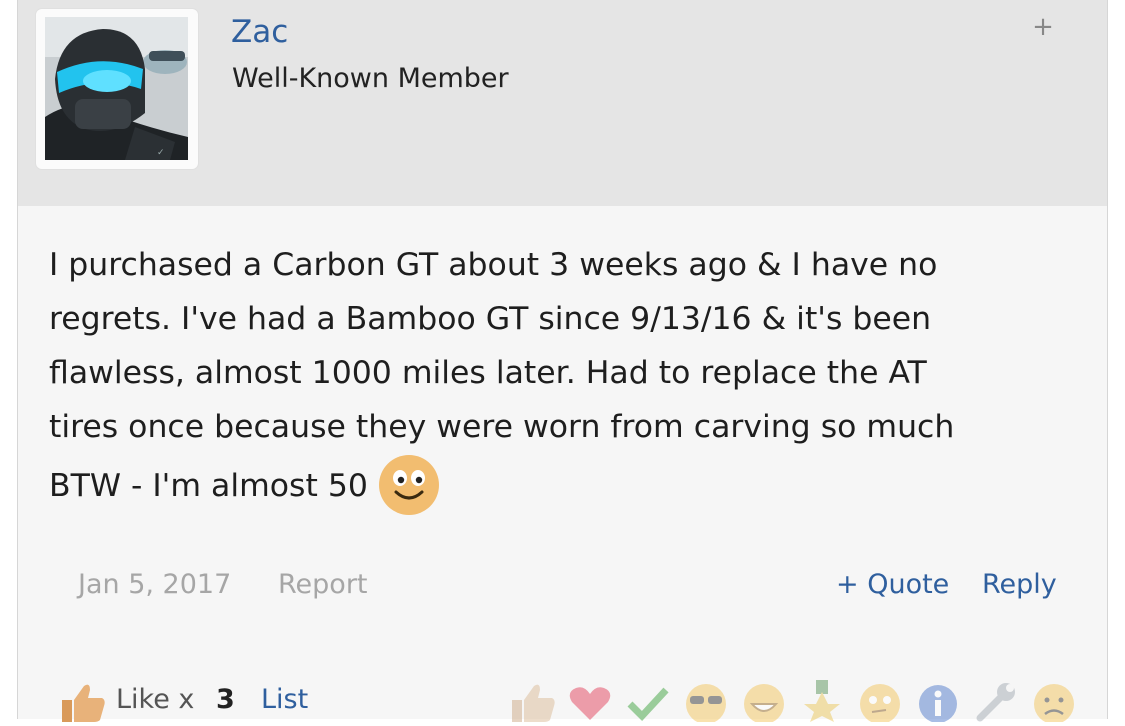 This screenshot has height=726, width=1125. Describe the element at coordinates (938, 701) in the screenshot. I see `info-icon` at that location.